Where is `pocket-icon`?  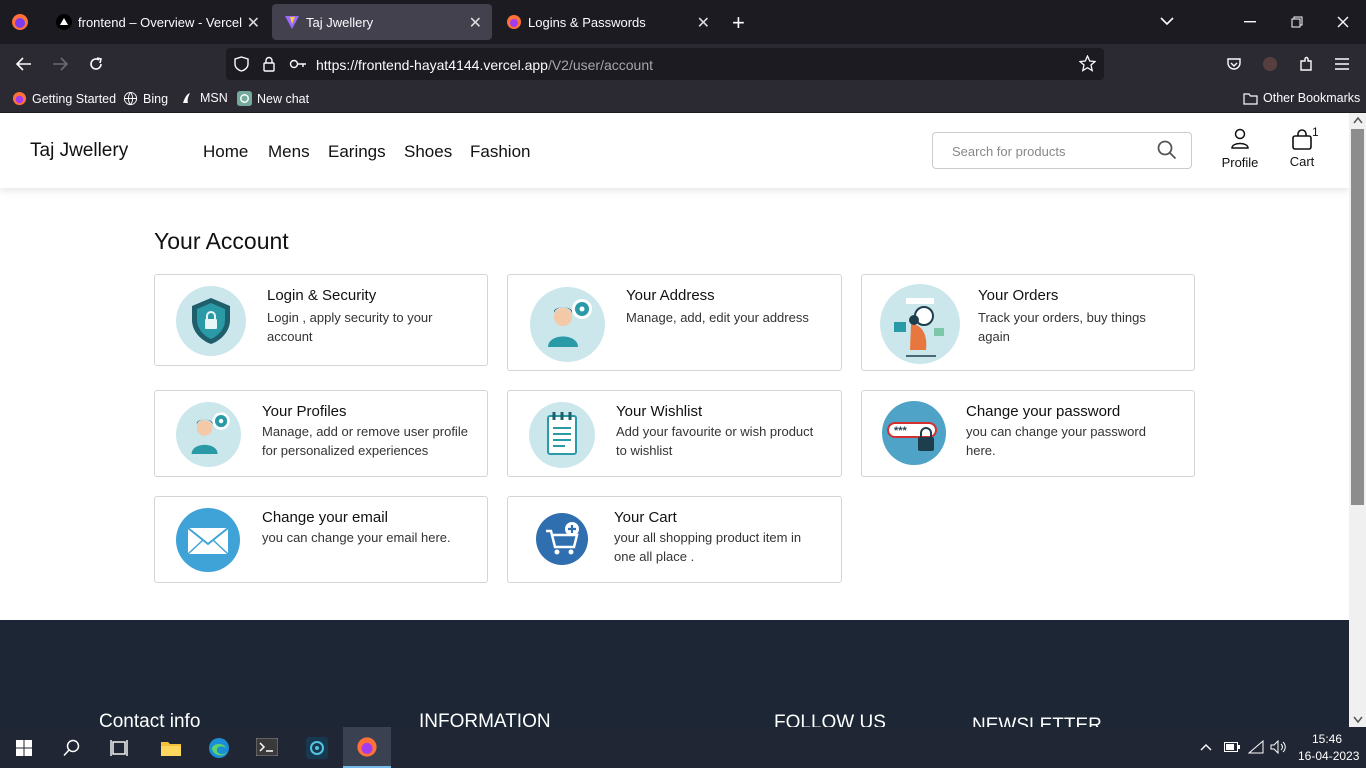
pocket-icon is located at coordinates (1234, 64).